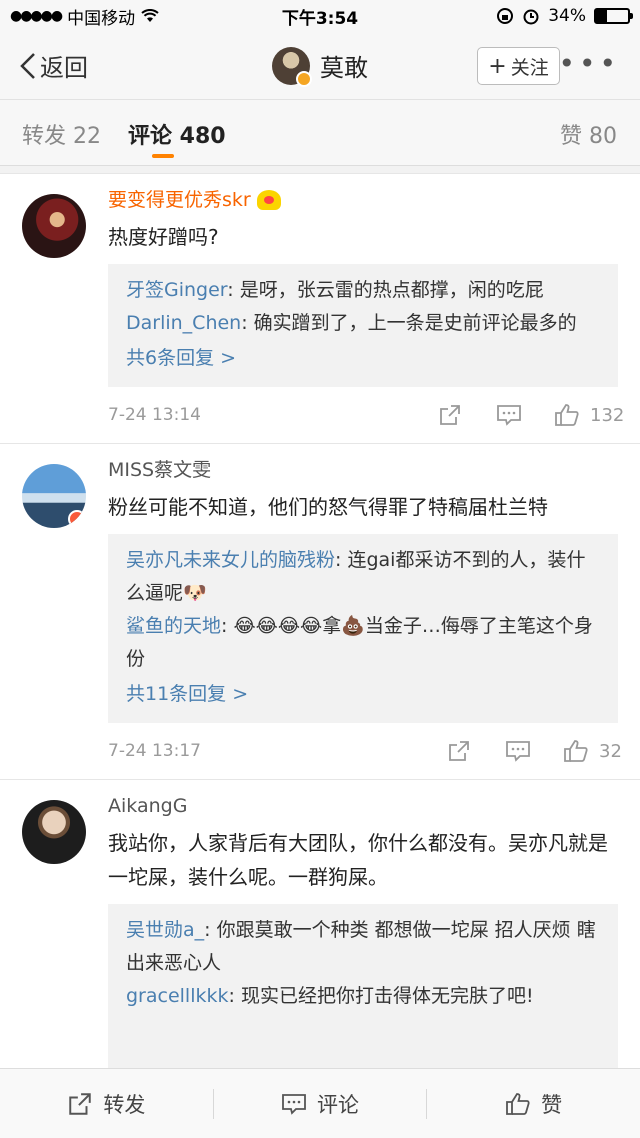 This screenshot has width=640, height=1138. Describe the element at coordinates (173, 626) in the screenshot. I see `reply-username: 鲨鱼的天地` at that location.